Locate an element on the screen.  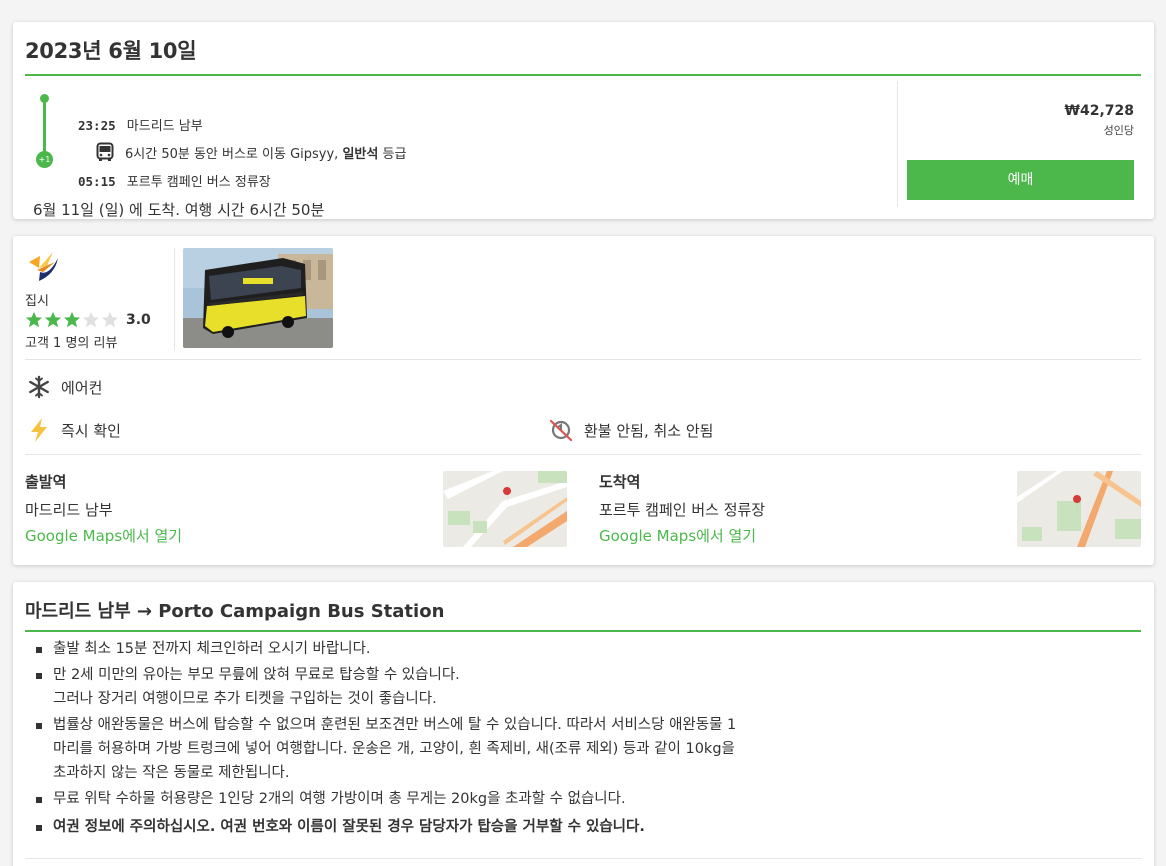
route-info-title: 마드리드 남부 → Porto Campaign Bus Station is located at coordinates (583, 614).